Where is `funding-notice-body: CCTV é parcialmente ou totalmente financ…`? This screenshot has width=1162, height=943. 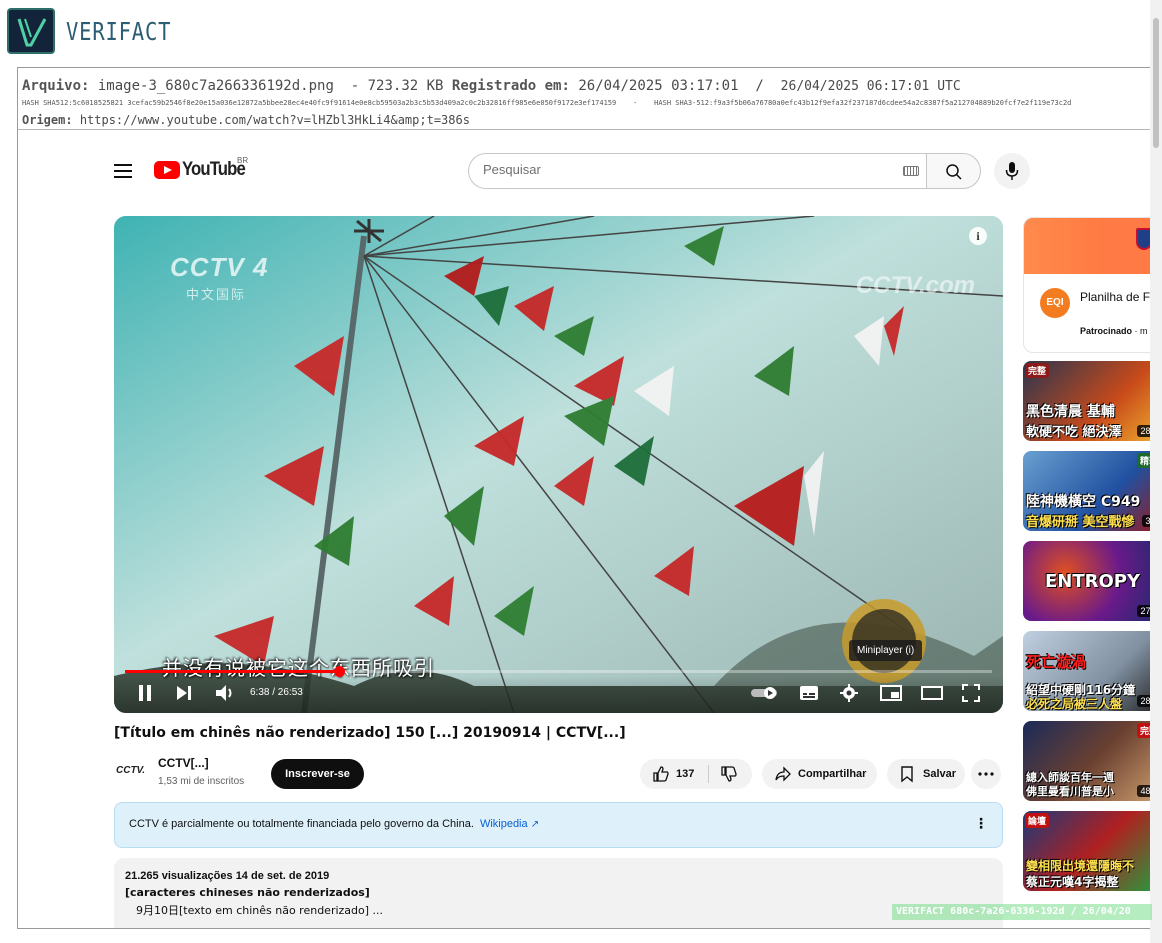
funding-notice-body: CCTV é parcialmente ou totalmente financ… is located at coordinates (301, 824).